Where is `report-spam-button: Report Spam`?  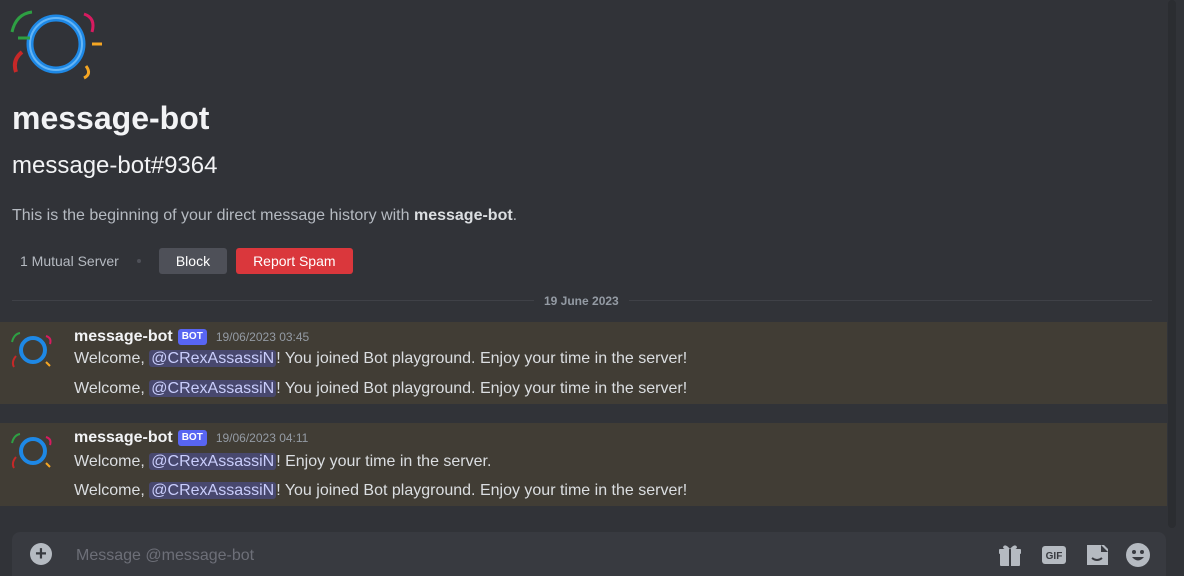 report-spam-button: Report Spam is located at coordinates (294, 261).